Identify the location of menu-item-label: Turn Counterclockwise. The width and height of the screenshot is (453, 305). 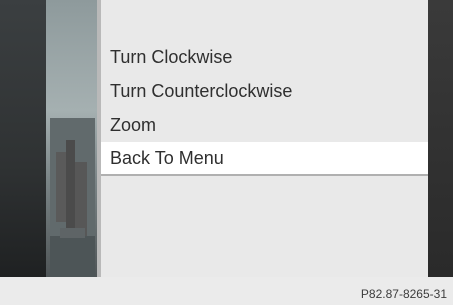
(201, 91).